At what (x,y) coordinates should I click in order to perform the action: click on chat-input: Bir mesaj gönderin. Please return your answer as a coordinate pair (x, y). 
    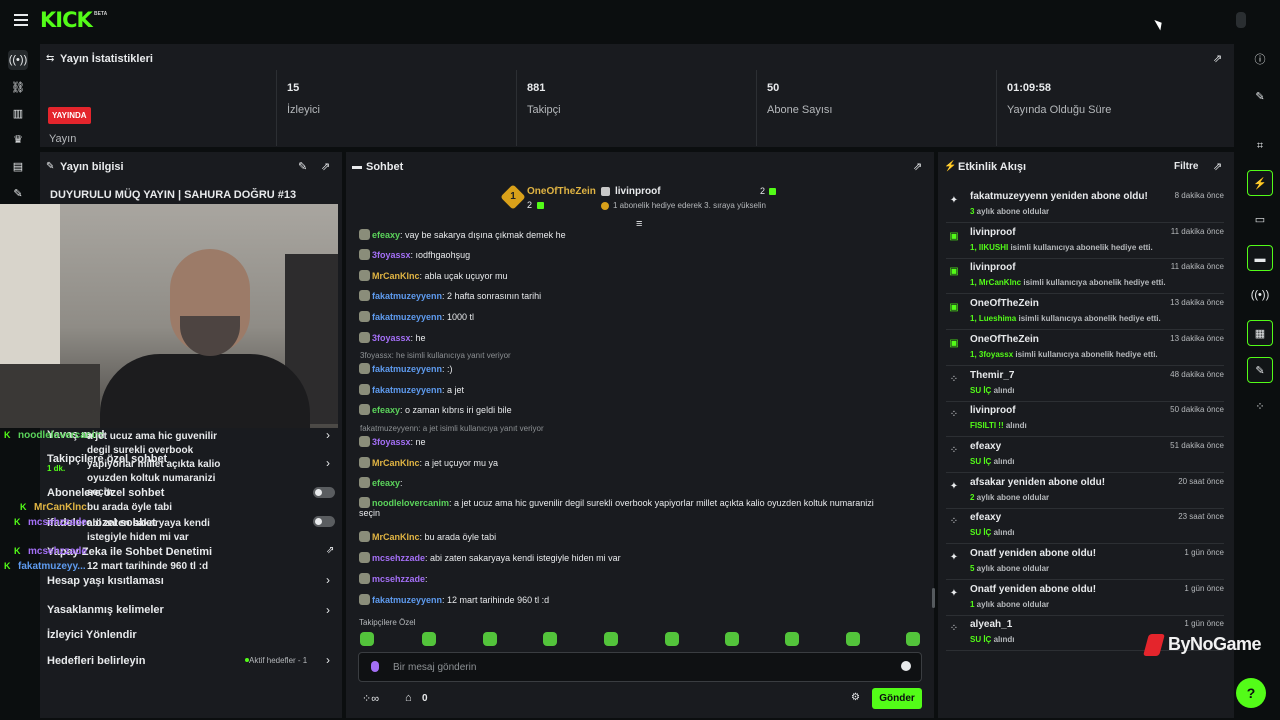
    Looking at the image, I should click on (640, 667).